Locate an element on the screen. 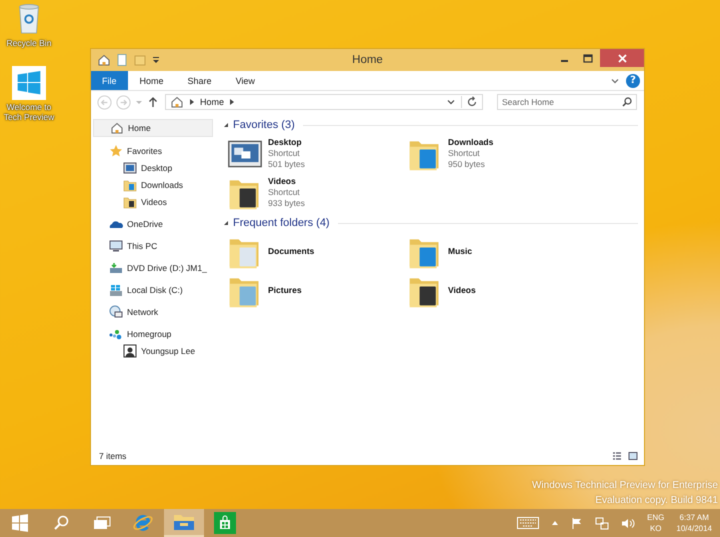 Image resolution: width=720 pixels, height=537 pixels. ribbon-tab: View is located at coordinates (245, 80).